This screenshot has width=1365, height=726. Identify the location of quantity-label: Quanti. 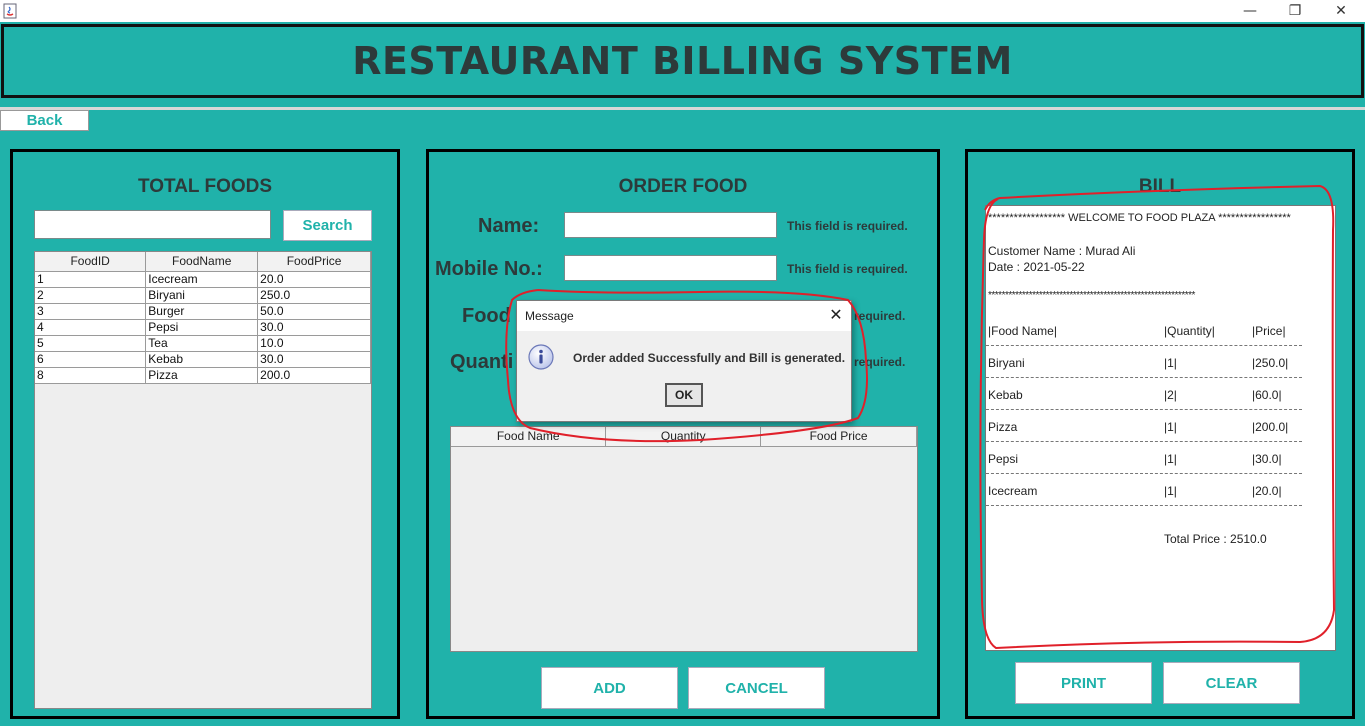
(482, 362).